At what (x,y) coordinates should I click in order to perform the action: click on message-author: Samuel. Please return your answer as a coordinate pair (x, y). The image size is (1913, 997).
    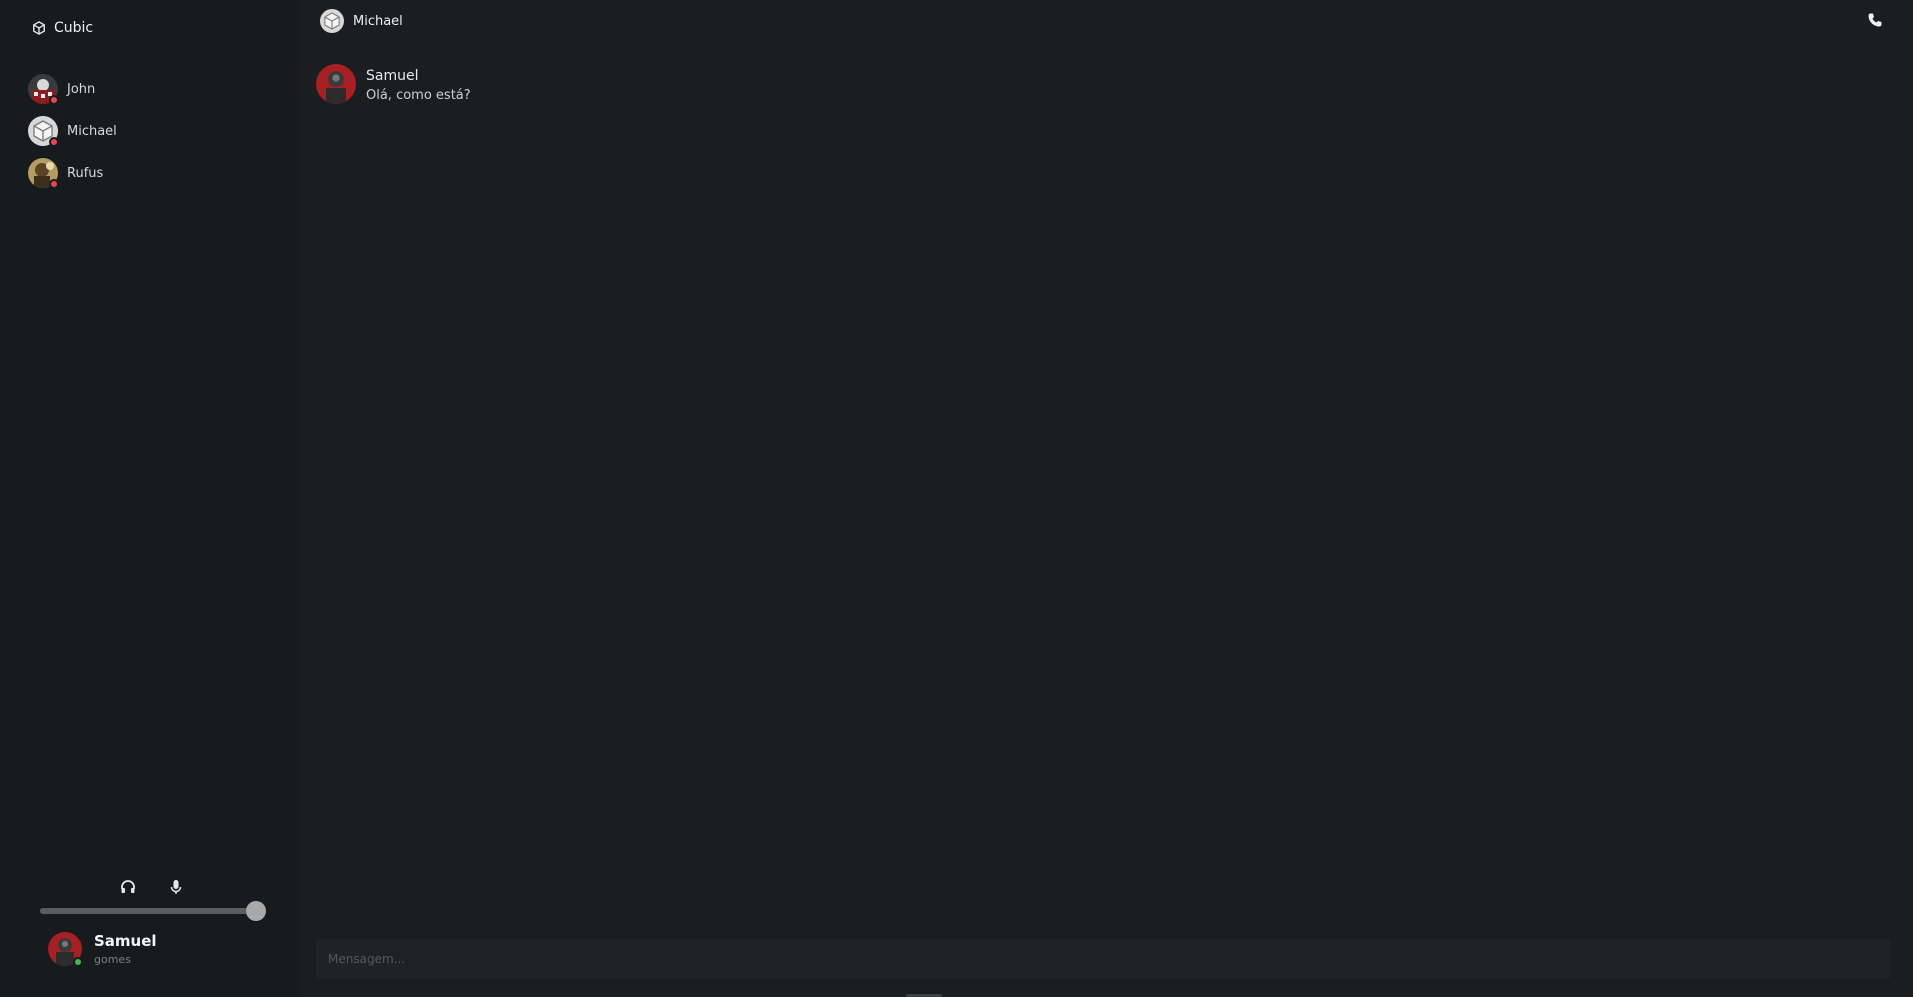
    Looking at the image, I should click on (418, 76).